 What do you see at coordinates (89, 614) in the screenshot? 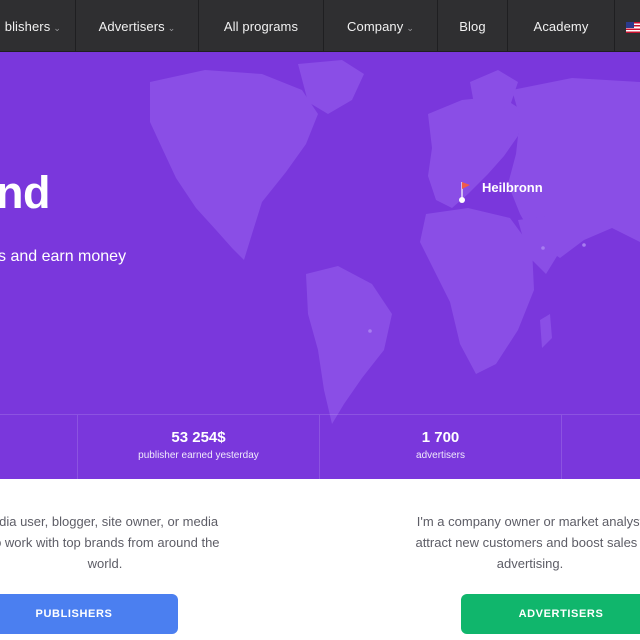
I see `publishers-button: PUBLISHERS` at bounding box center [89, 614].